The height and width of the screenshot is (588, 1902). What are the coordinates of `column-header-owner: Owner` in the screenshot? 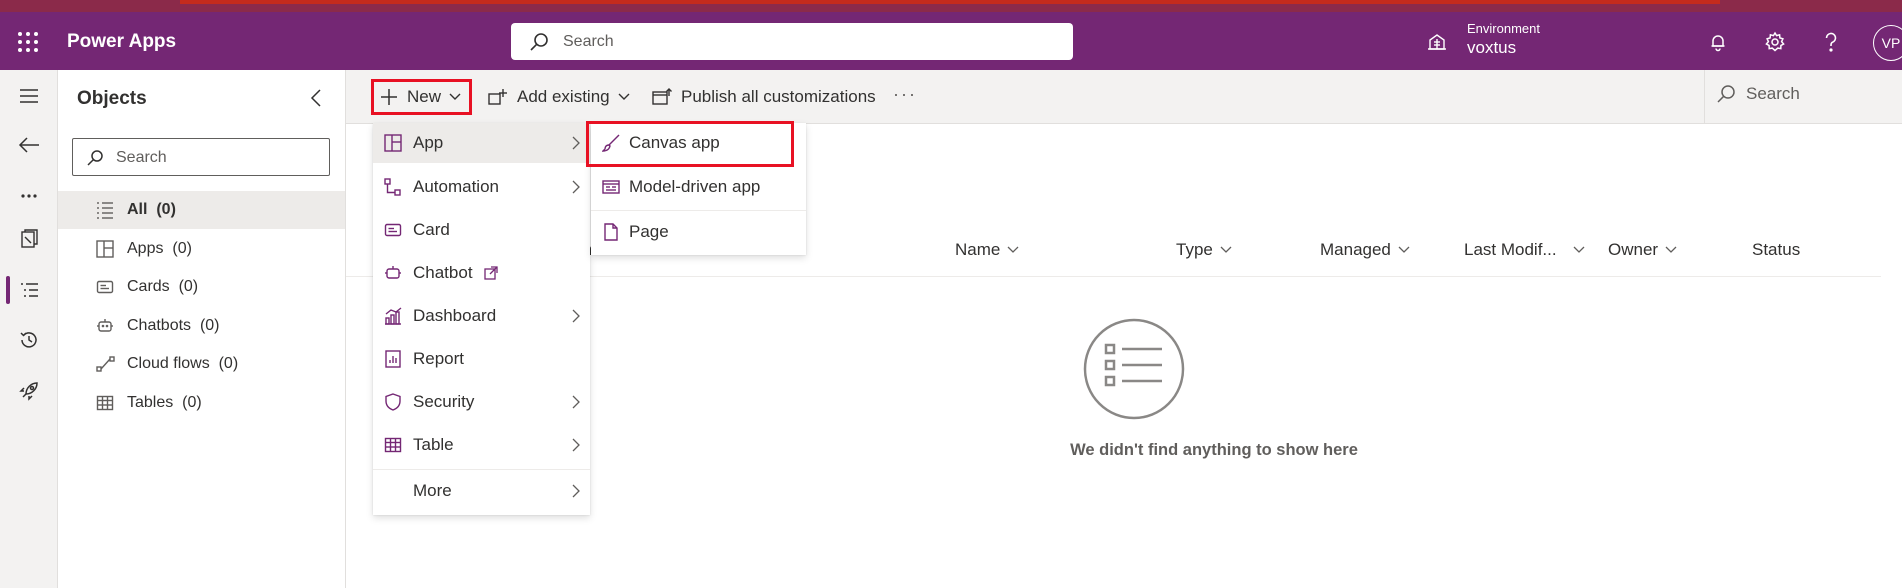 It's located at (1642, 250).